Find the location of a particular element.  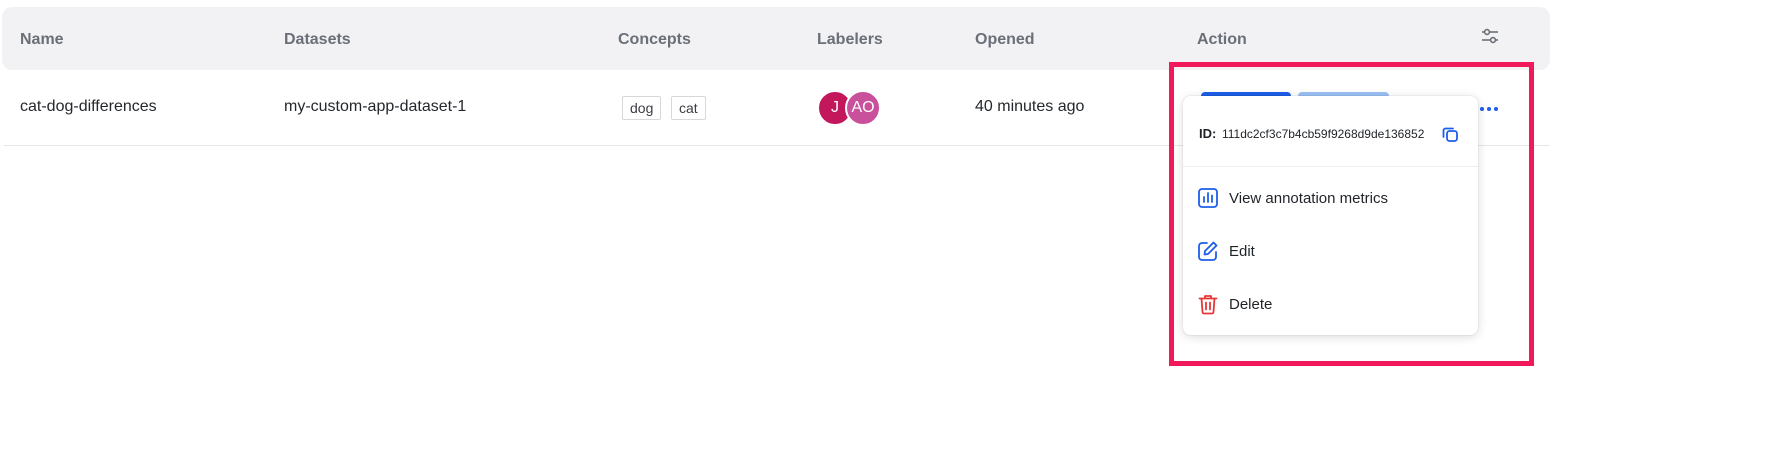

row-name: cat-dog-differences is located at coordinates (88, 107).